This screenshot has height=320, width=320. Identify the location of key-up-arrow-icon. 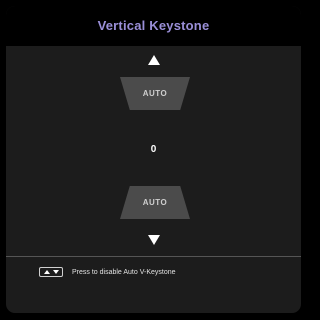
(46, 272).